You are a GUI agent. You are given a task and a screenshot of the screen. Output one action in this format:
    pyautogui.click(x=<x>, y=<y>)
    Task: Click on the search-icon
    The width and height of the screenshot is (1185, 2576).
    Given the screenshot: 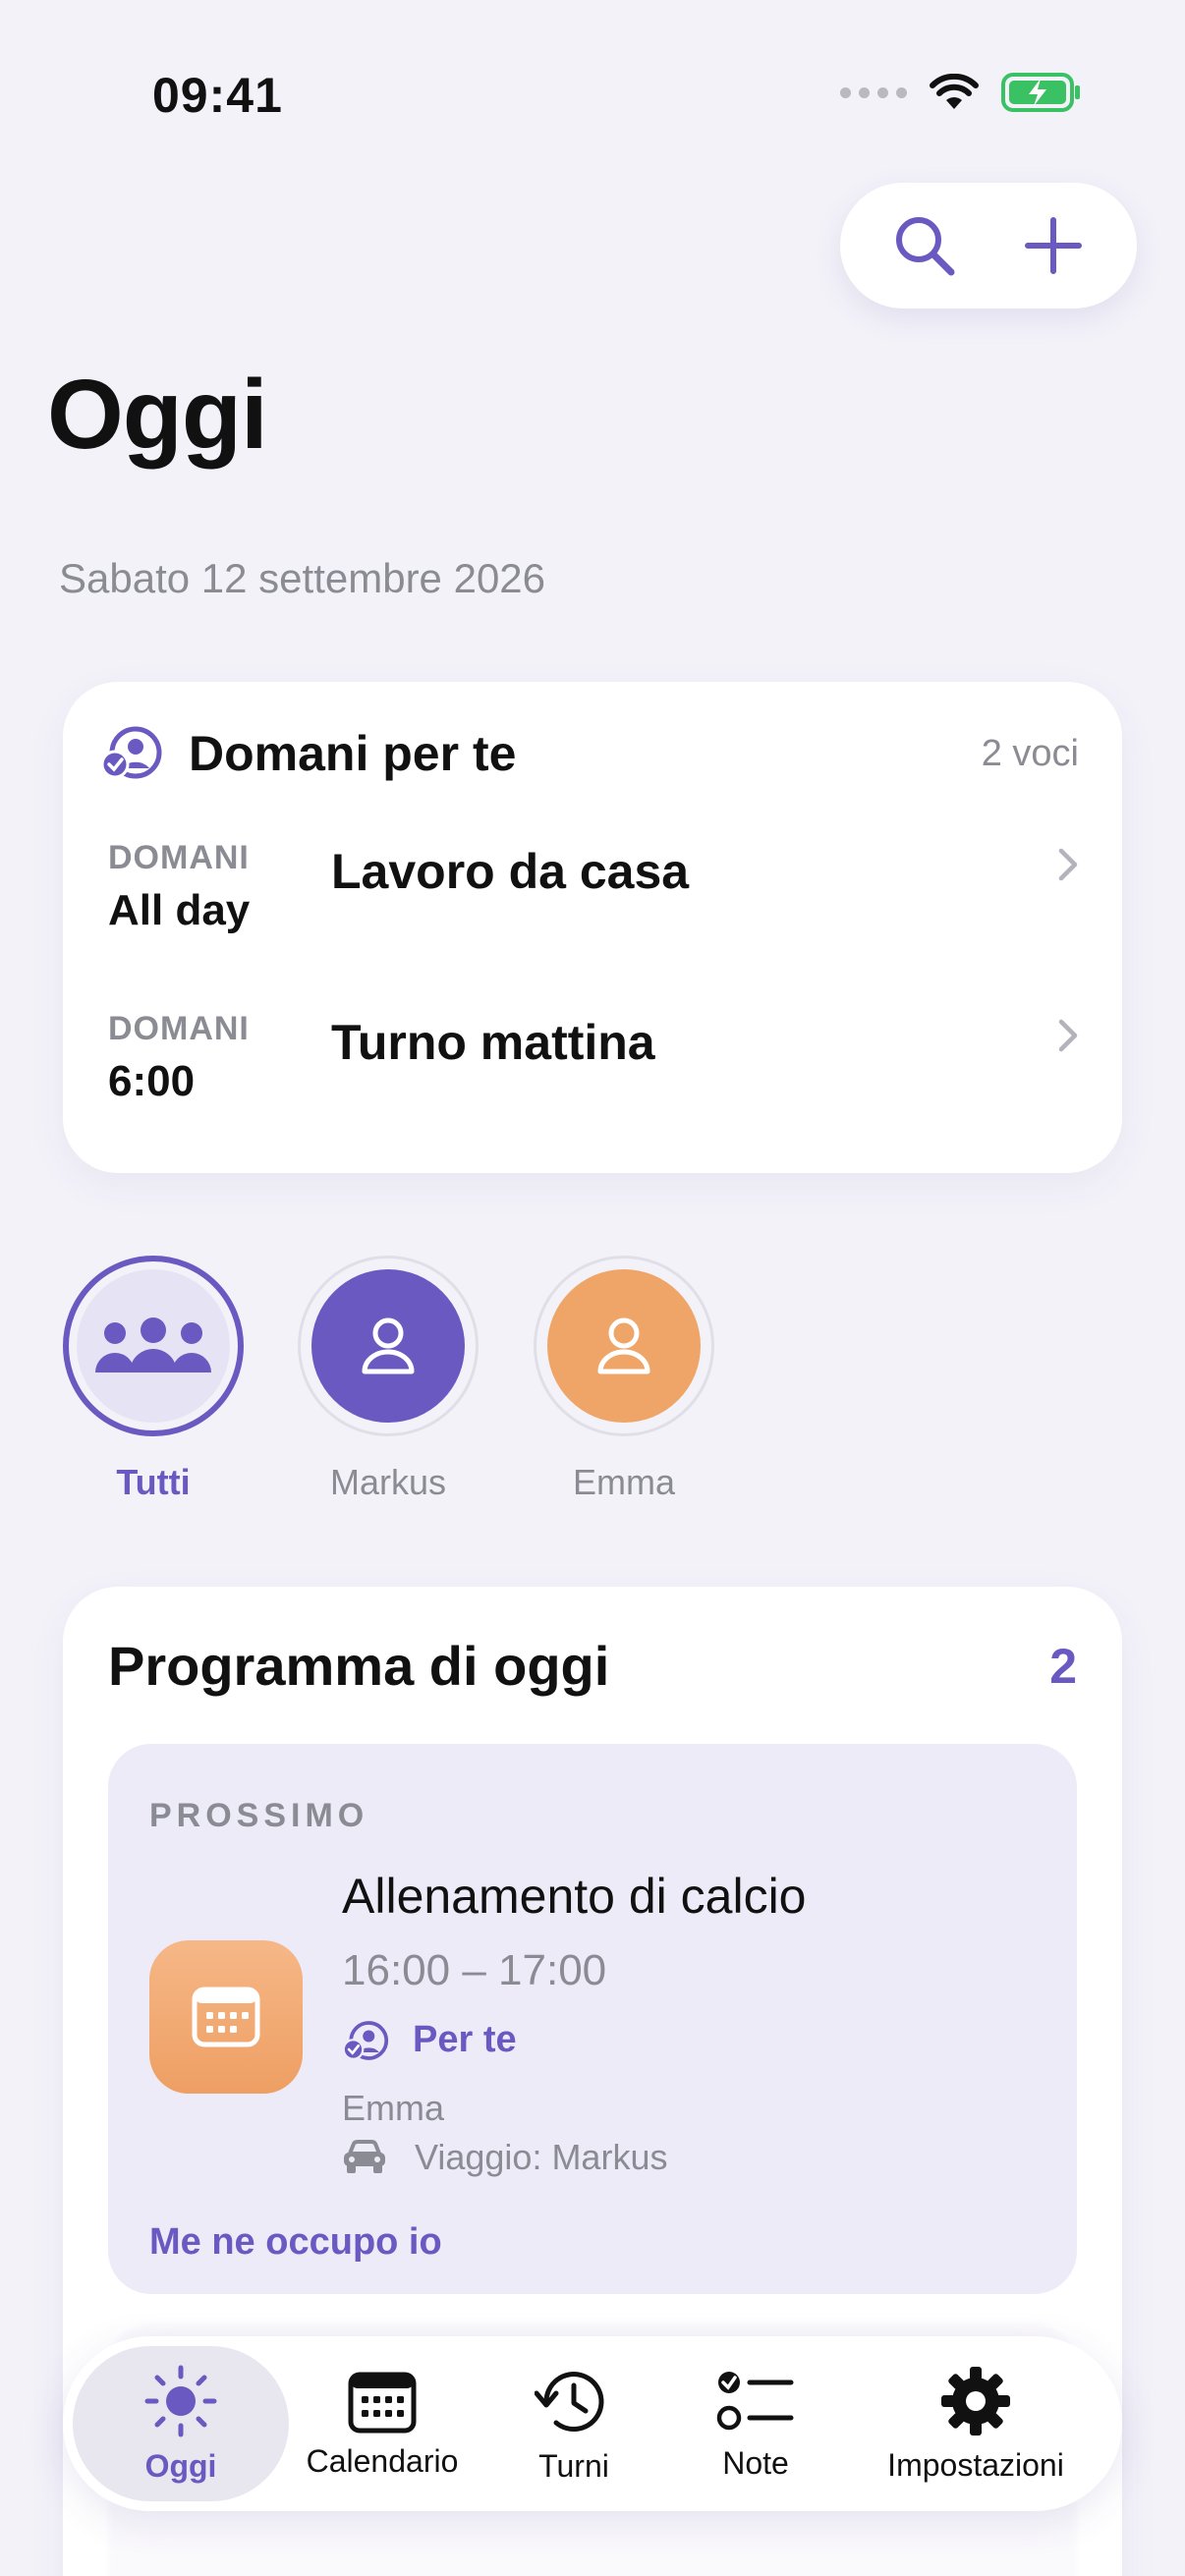 What is the action you would take?
    pyautogui.click(x=925, y=246)
    